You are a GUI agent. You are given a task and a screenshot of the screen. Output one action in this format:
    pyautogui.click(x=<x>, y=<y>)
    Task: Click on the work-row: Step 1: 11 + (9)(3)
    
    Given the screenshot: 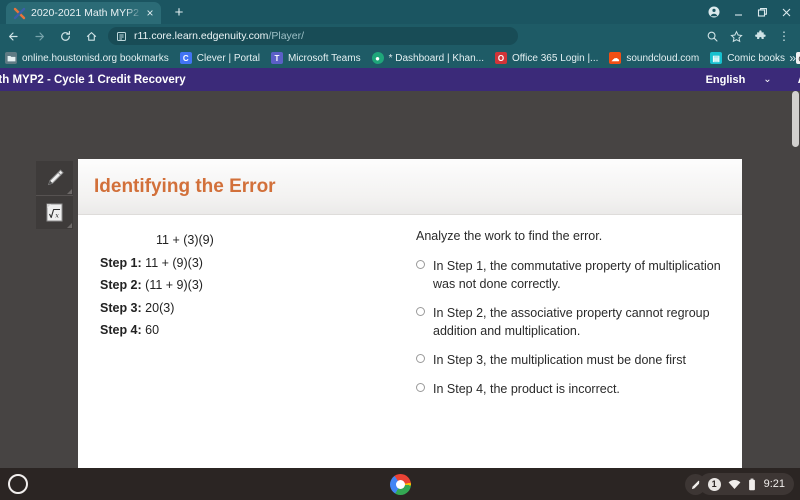 What is the action you would take?
    pyautogui.click(x=250, y=263)
    